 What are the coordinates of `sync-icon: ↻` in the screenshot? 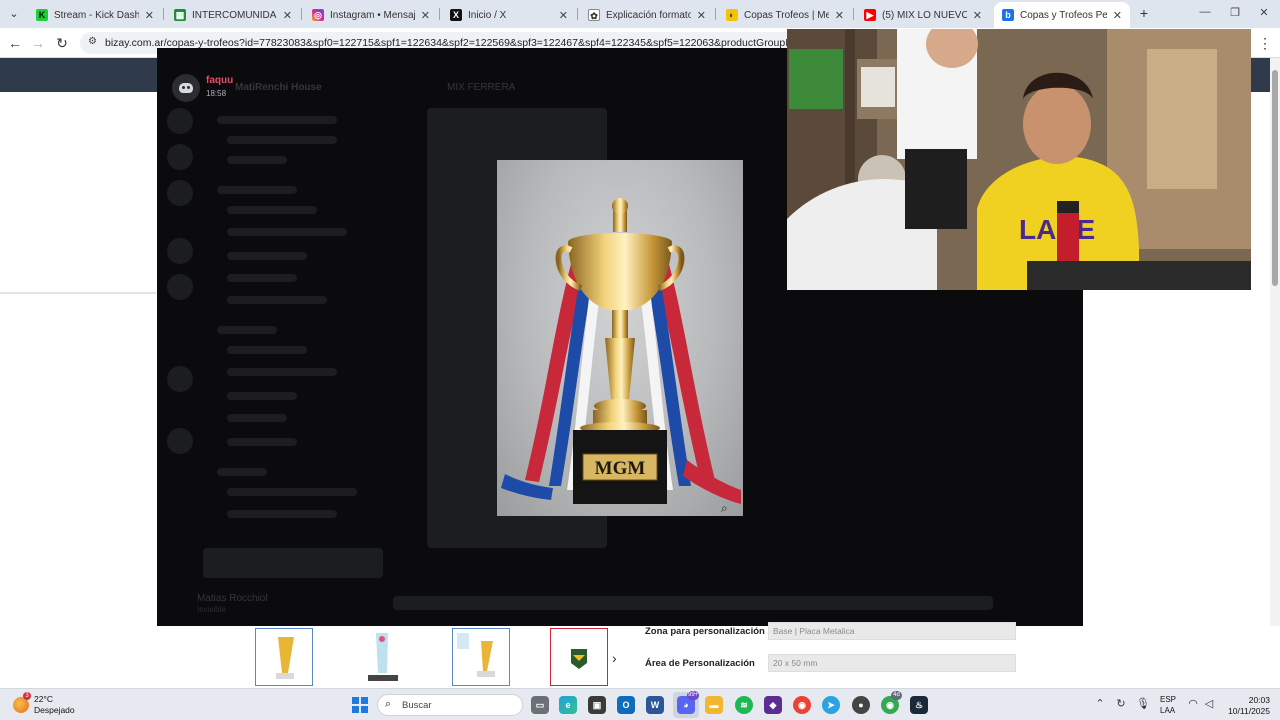 It's located at (1121, 703).